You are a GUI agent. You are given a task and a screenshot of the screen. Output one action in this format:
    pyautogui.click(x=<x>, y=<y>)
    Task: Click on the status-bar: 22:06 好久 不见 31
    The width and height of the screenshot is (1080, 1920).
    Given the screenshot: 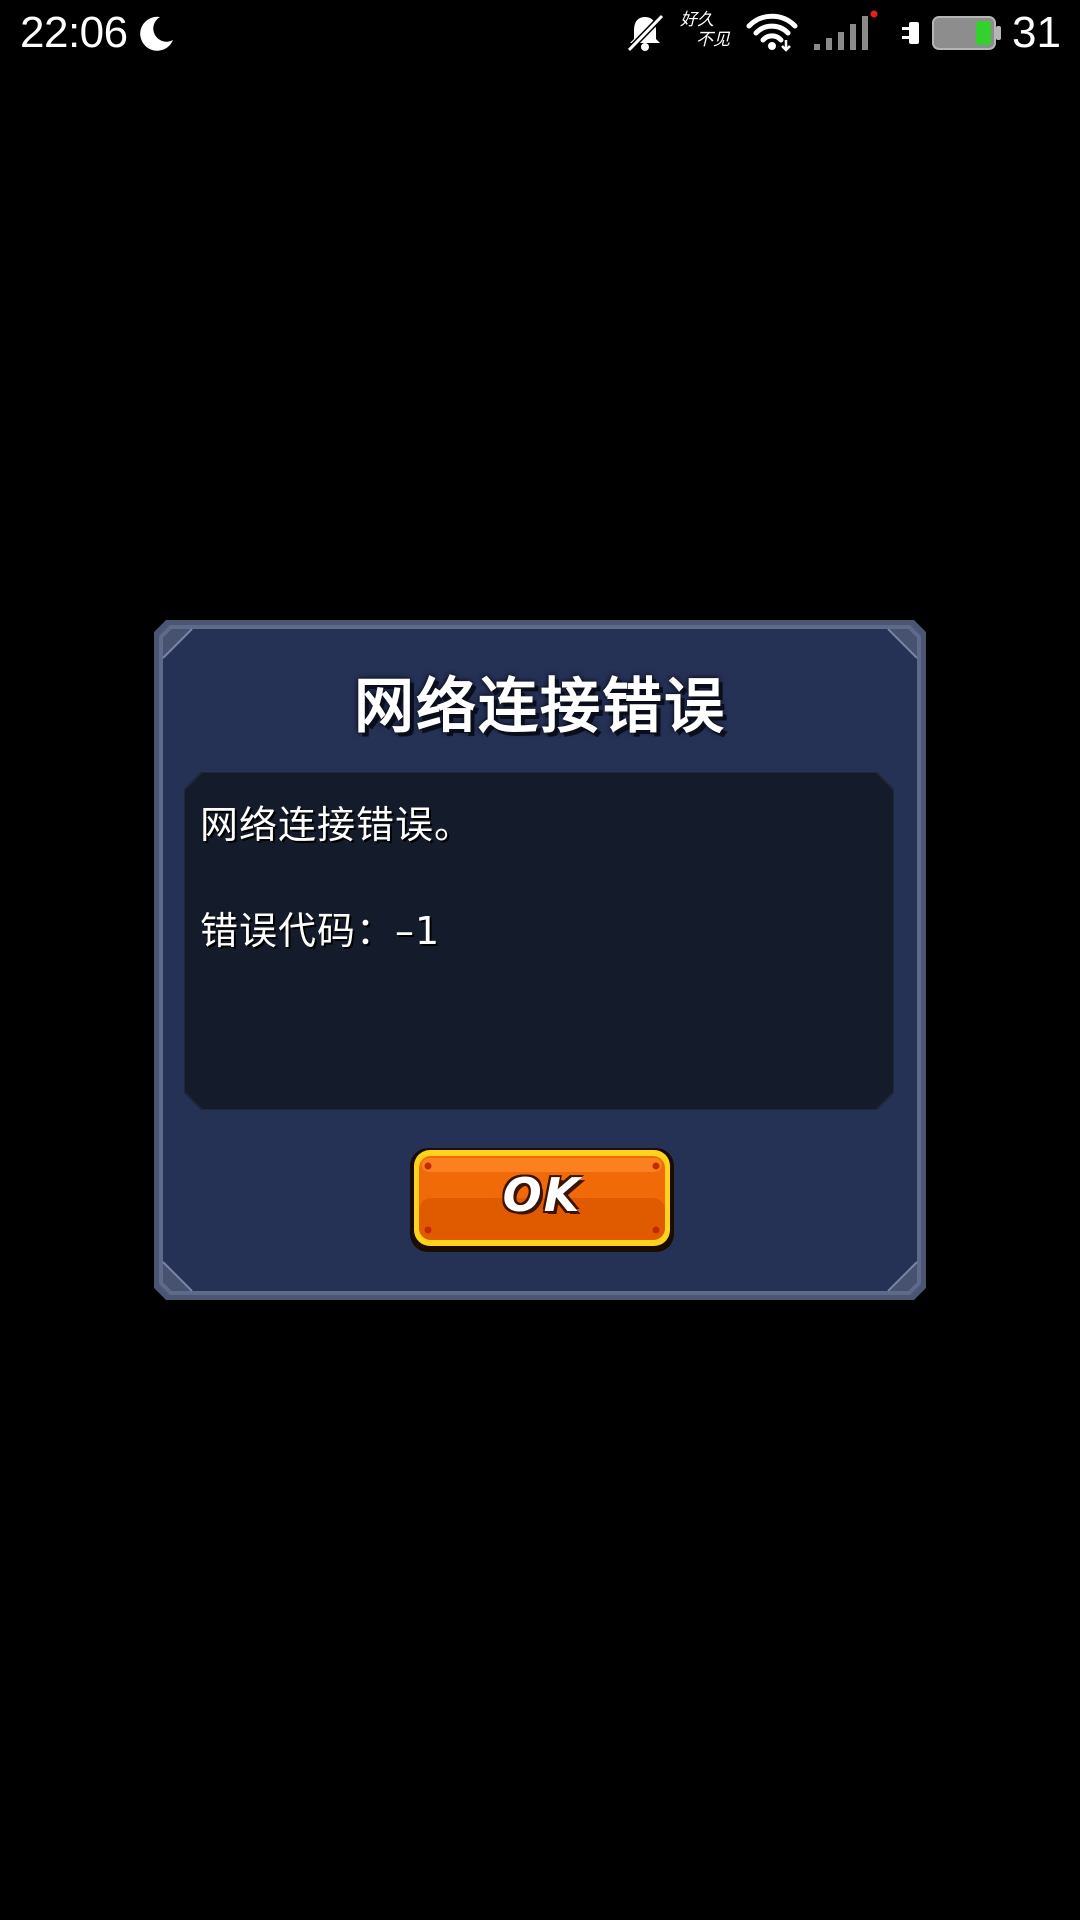 What is the action you would take?
    pyautogui.click(x=540, y=33)
    